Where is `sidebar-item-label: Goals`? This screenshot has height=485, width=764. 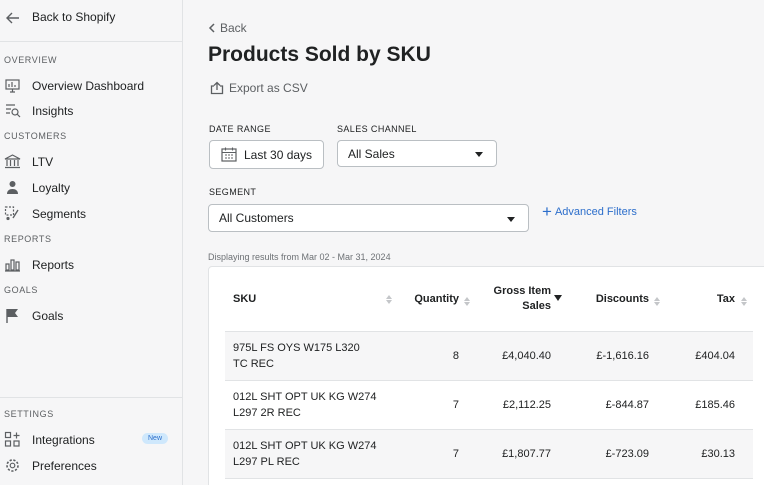
sidebar-item-label: Goals is located at coordinates (48, 316).